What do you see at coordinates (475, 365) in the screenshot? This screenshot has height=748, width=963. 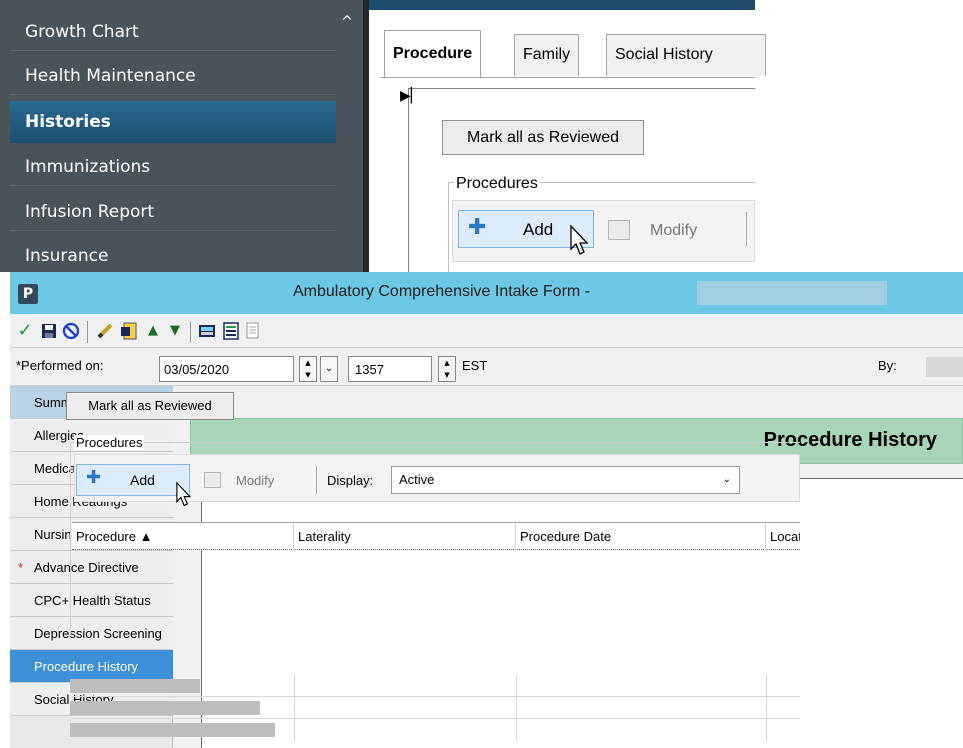 I see `timezone-label: EST` at bounding box center [475, 365].